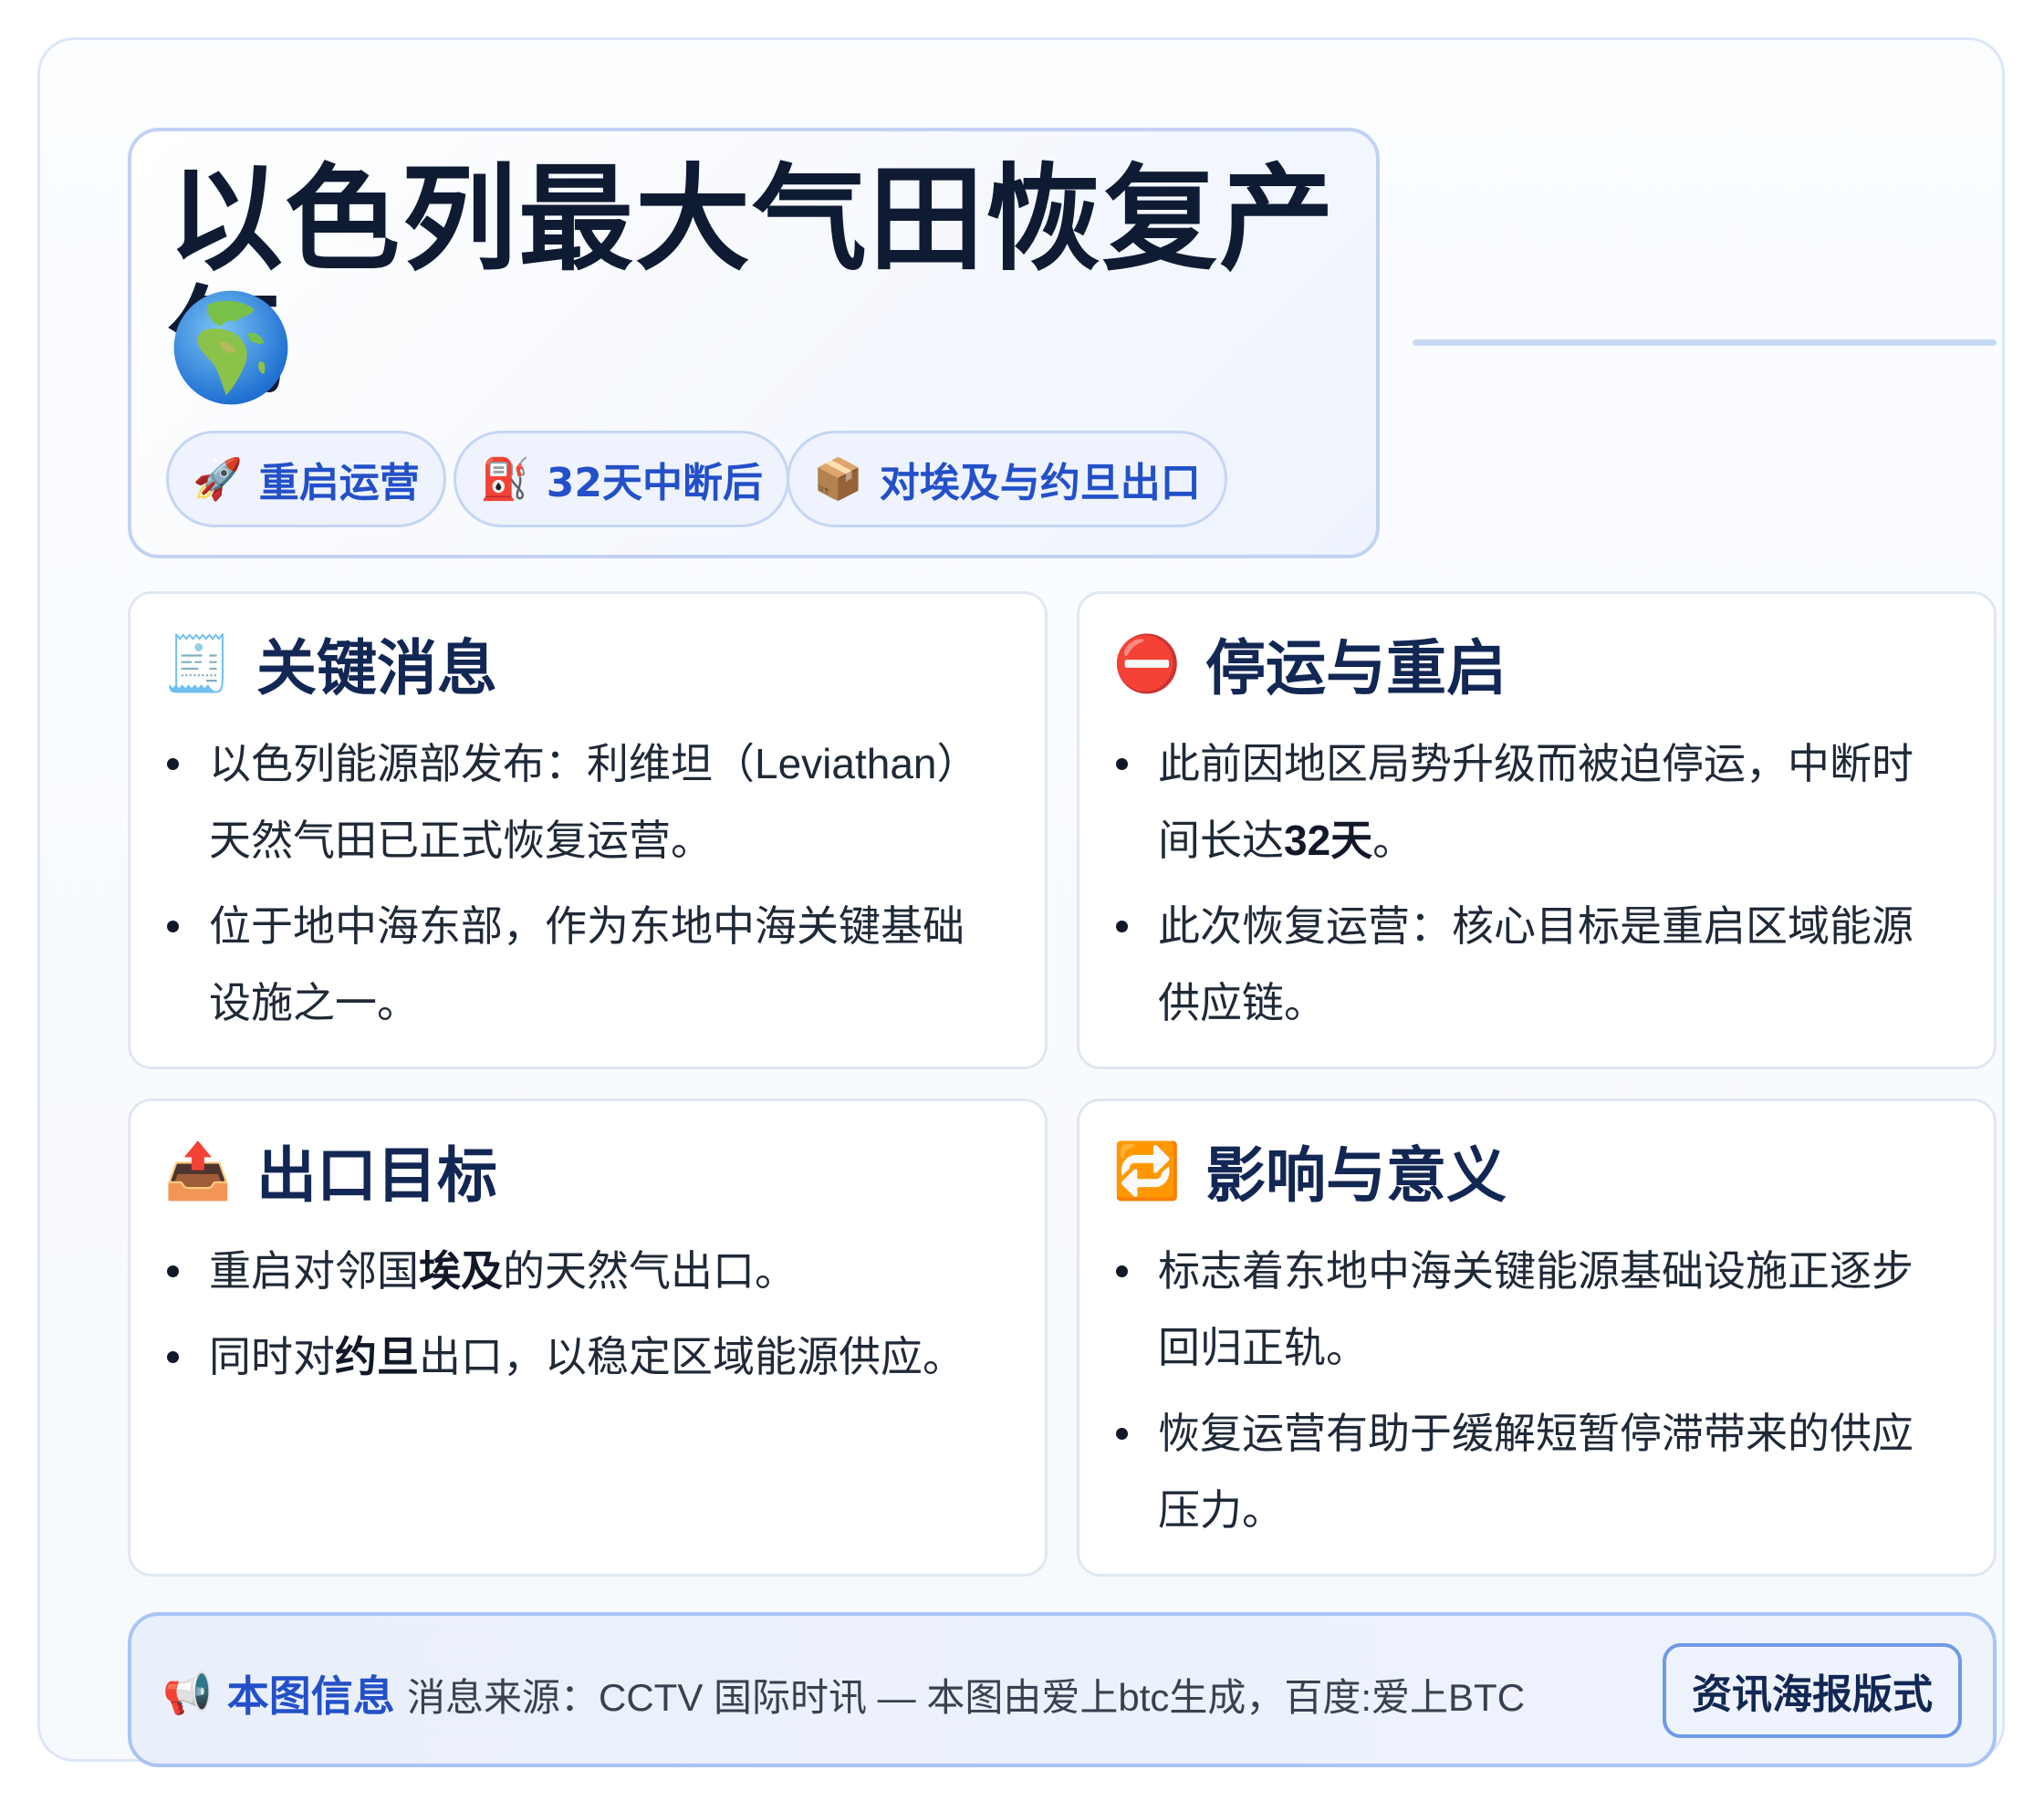 The width and height of the screenshot is (2044, 1801). Describe the element at coordinates (198, 663) in the screenshot. I see `receipt-icon: 🧾` at that location.